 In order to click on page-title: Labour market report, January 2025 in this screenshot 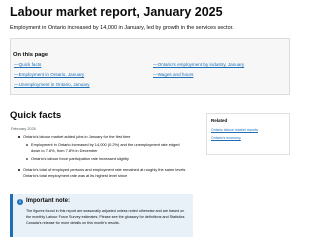, I will do `click(116, 12)`.